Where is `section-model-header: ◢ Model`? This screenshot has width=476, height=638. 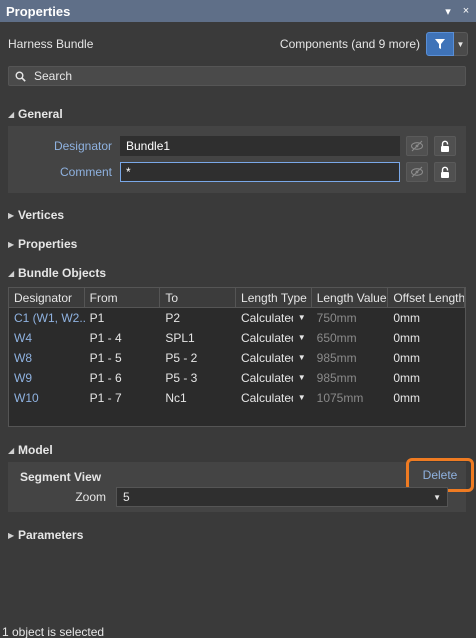 section-model-header: ◢ Model is located at coordinates (30, 450).